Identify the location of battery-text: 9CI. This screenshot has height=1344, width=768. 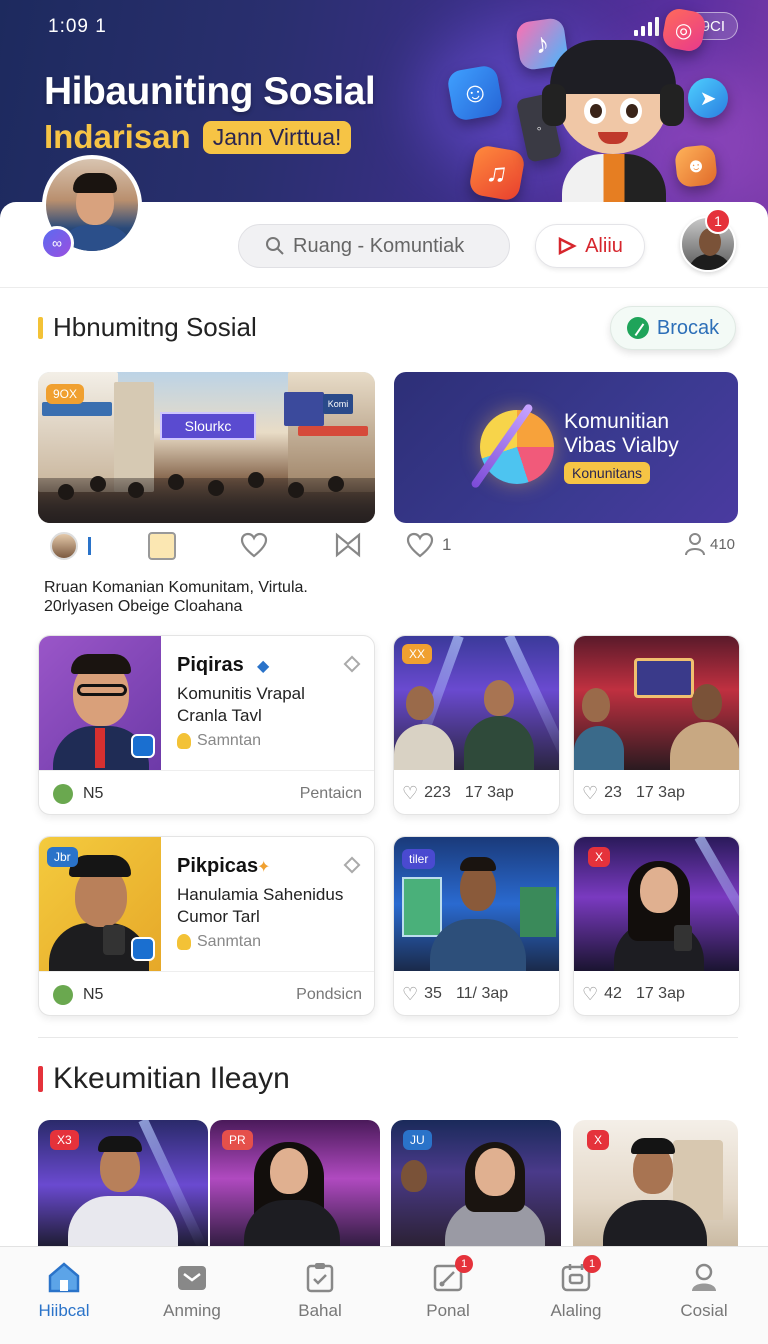
(713, 26).